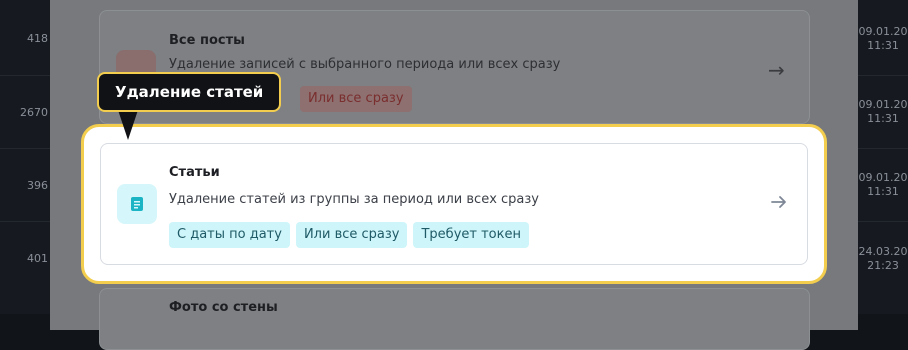 Image resolution: width=908 pixels, height=350 pixels. What do you see at coordinates (471, 235) in the screenshot?
I see `tag-requires-token: Требует токен` at bounding box center [471, 235].